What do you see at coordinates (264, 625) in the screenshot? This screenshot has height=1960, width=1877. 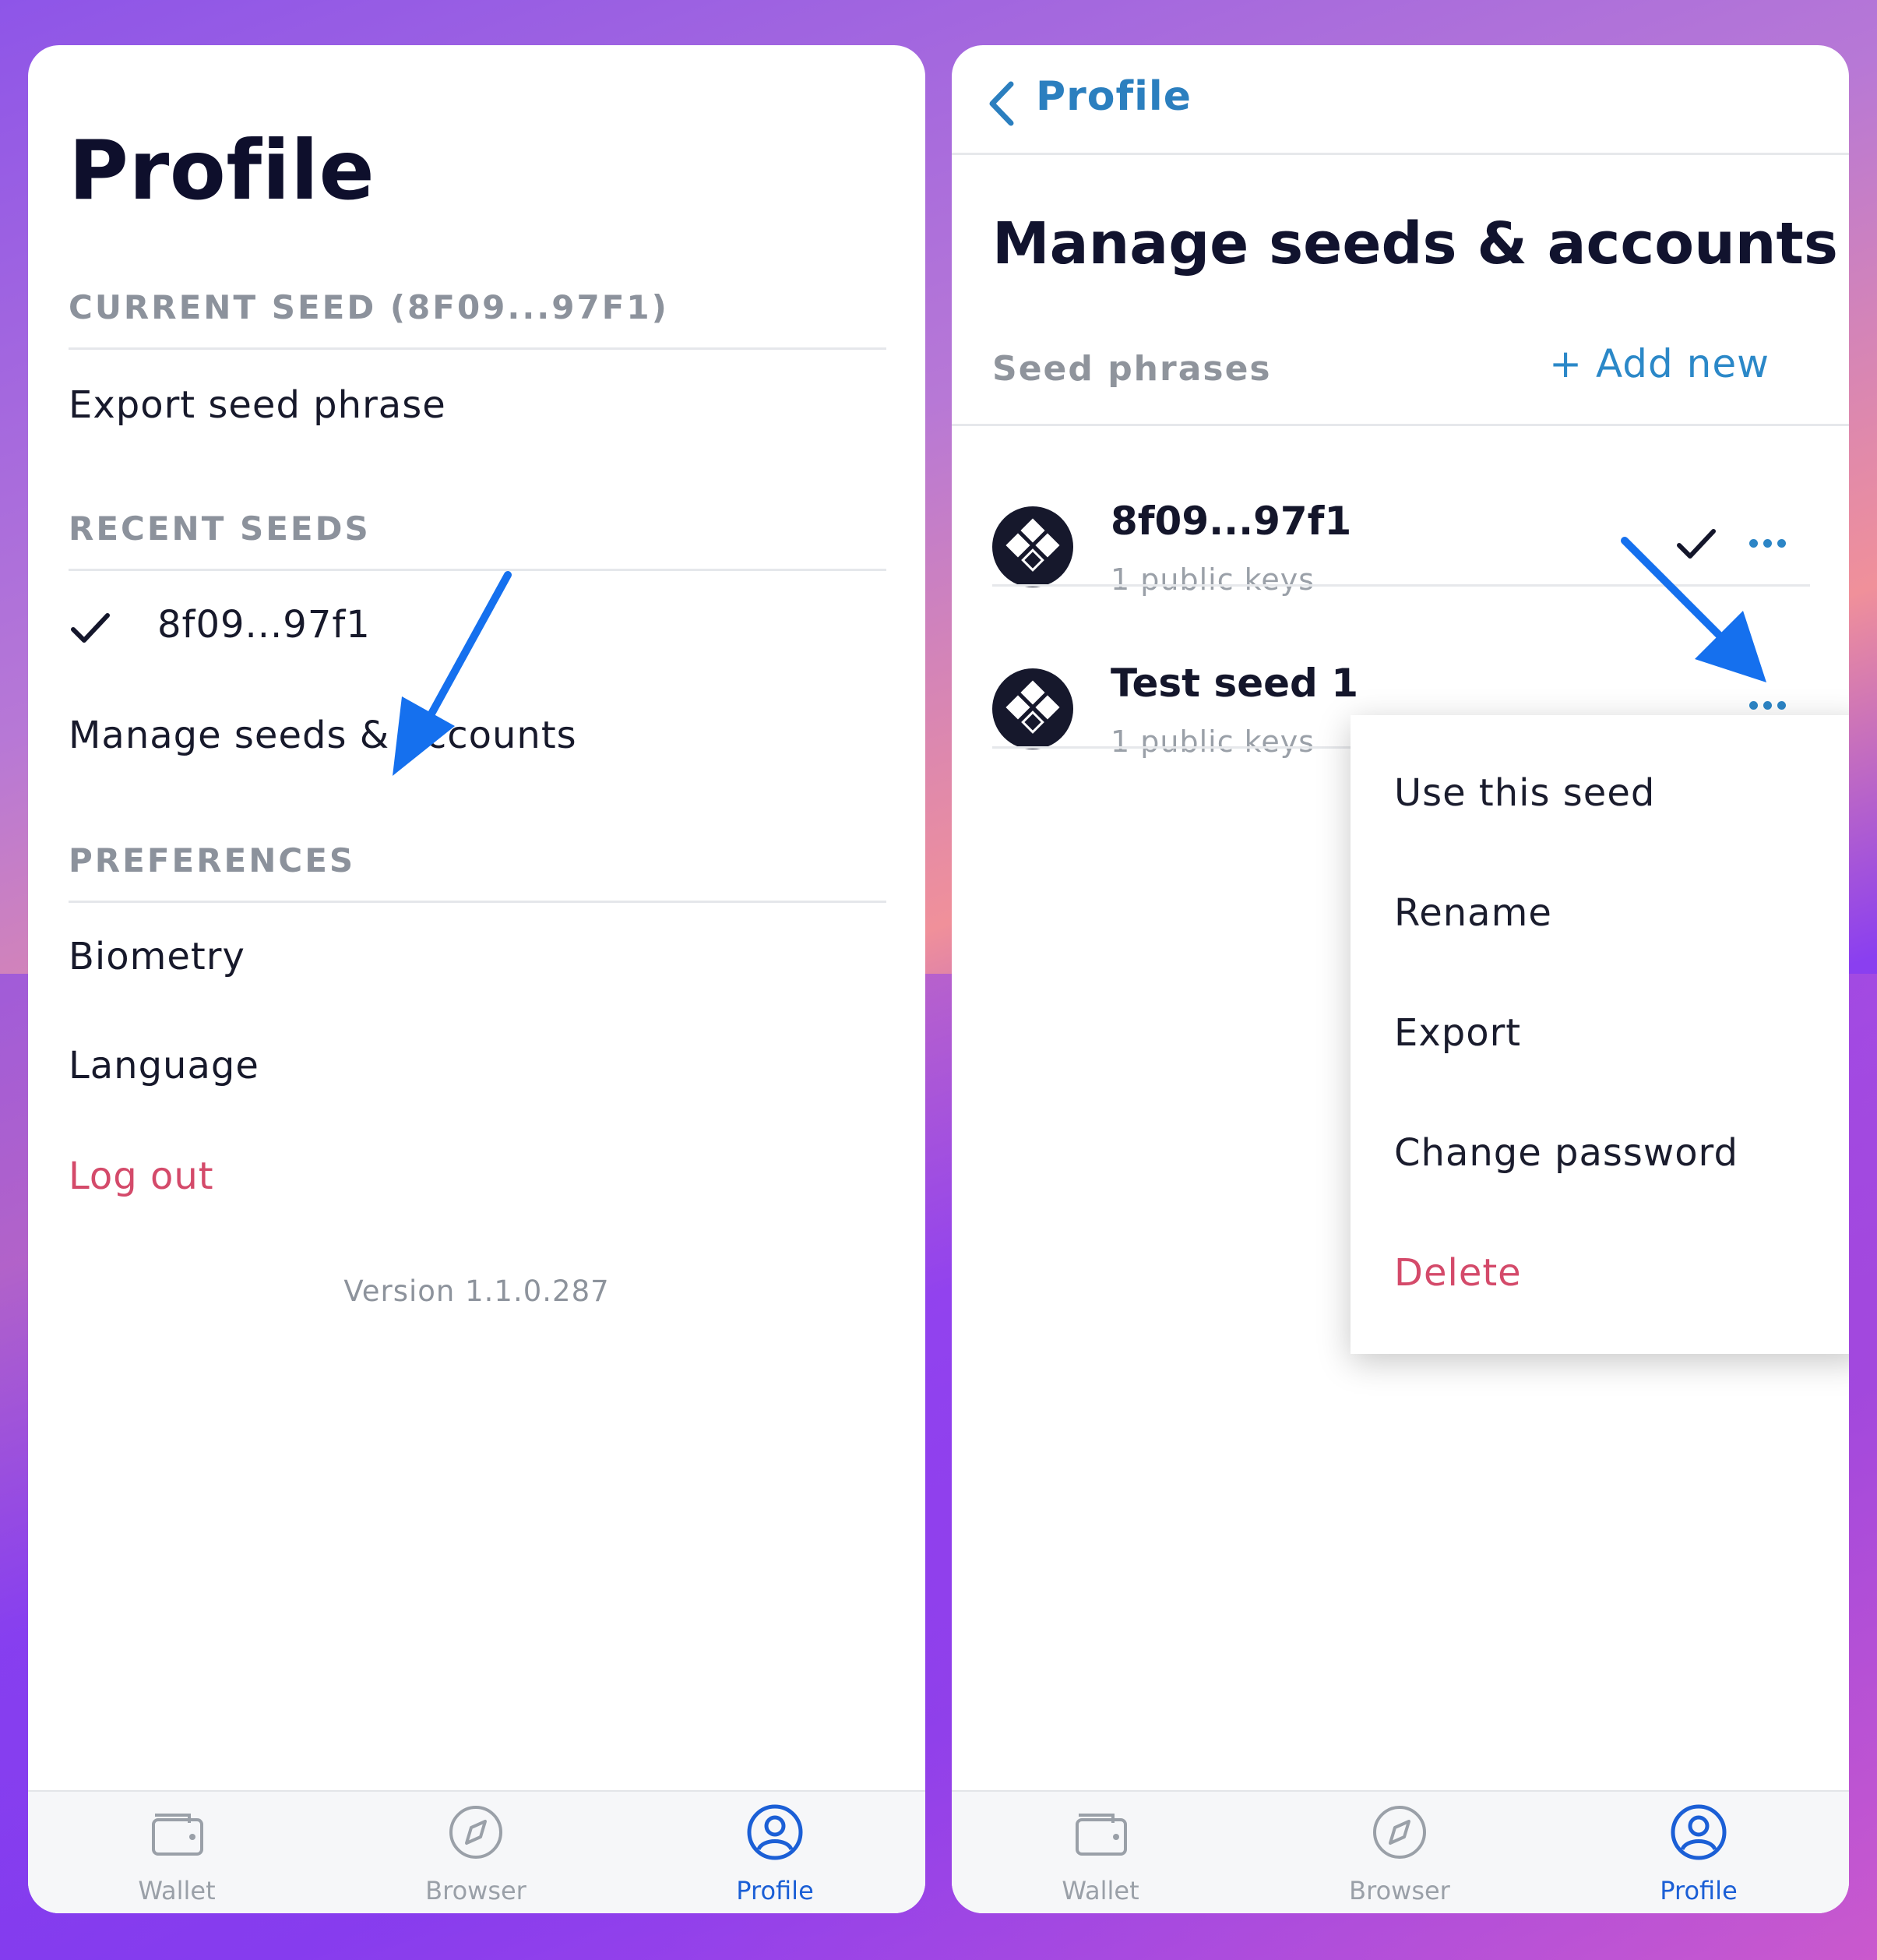 I see `recent-seed-name: 8f09...97f1` at bounding box center [264, 625].